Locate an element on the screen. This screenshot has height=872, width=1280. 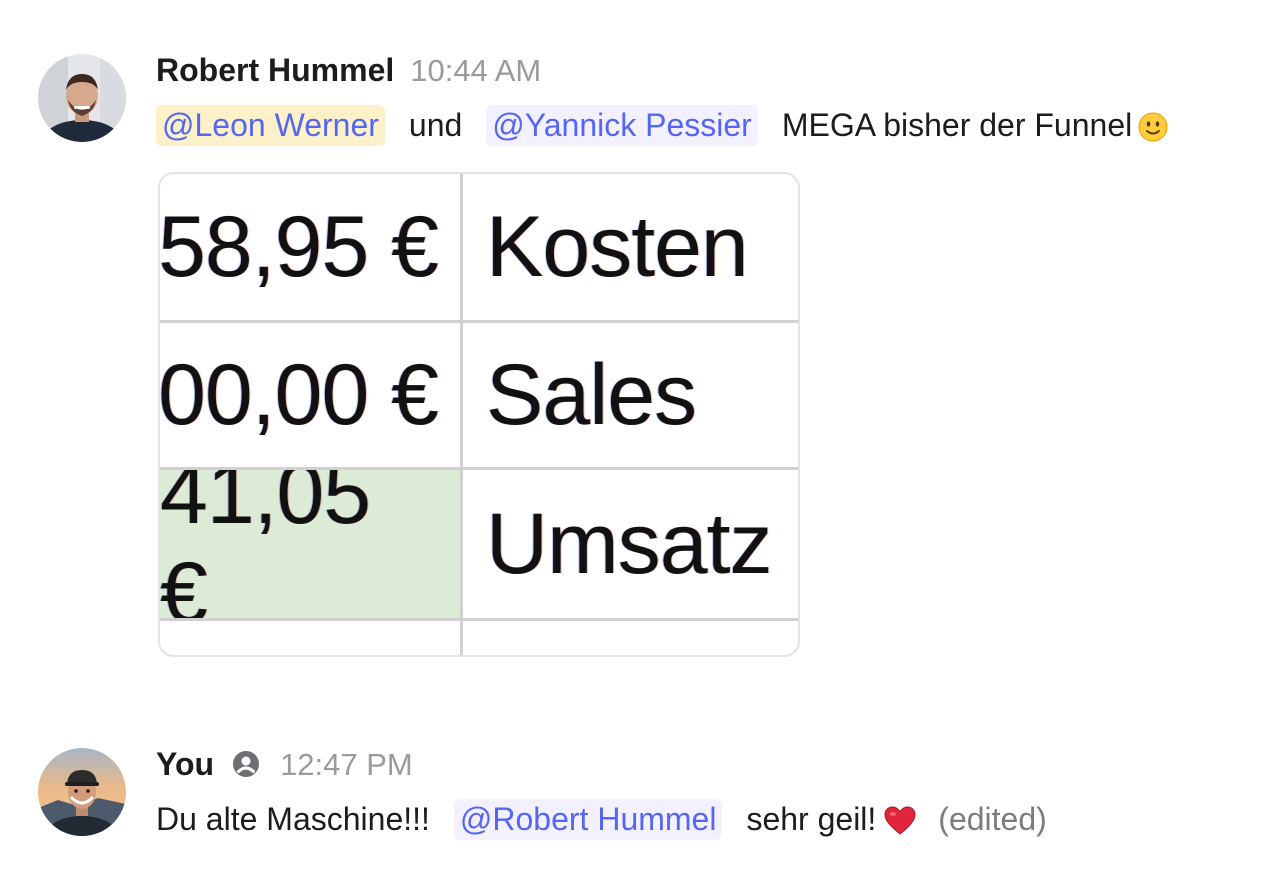
avatar-robert-hummel is located at coordinates (82, 98).